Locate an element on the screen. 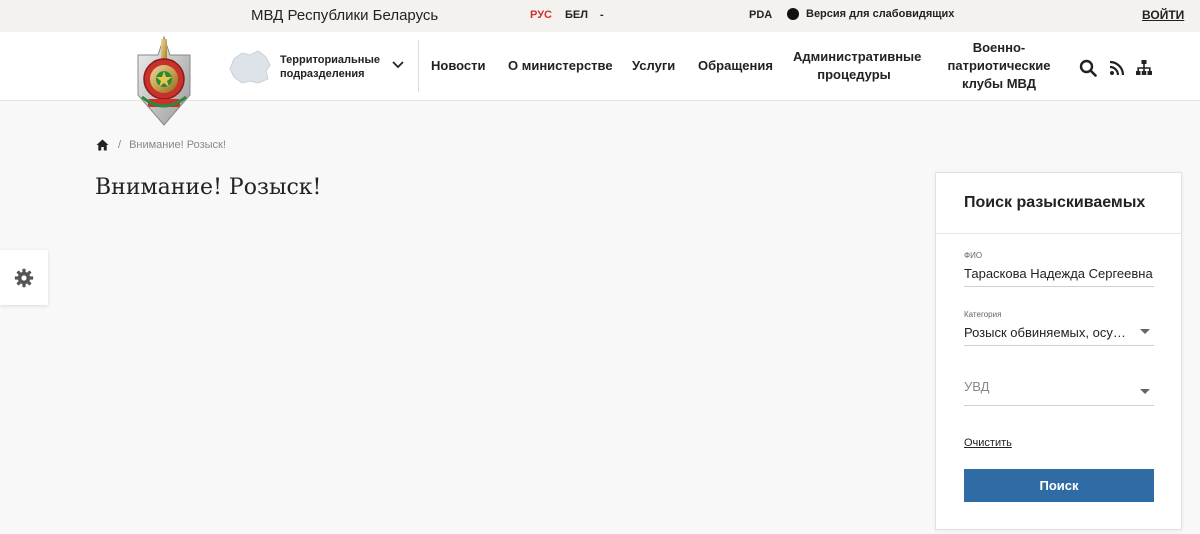 This screenshot has height=534, width=1200. clear-link: Очистить is located at coordinates (988, 443).